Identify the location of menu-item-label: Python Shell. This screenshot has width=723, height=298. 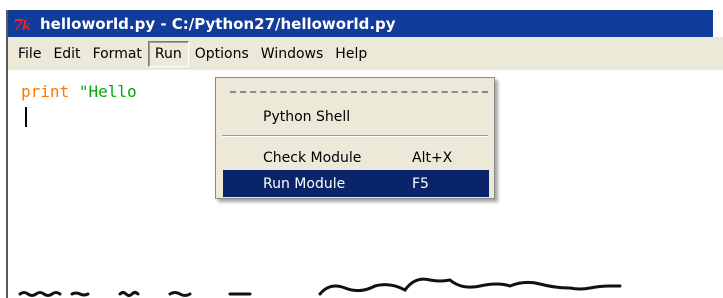
(307, 116).